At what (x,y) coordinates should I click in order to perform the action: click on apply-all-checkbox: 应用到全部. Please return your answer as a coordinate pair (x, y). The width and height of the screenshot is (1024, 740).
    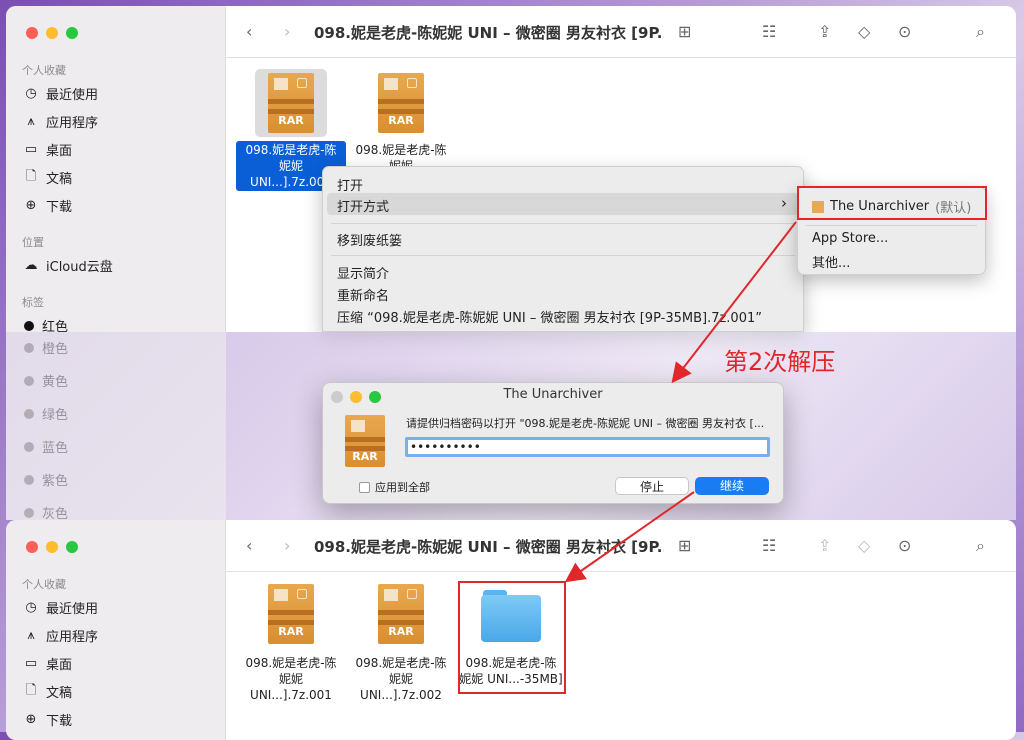
    Looking at the image, I should click on (394, 487).